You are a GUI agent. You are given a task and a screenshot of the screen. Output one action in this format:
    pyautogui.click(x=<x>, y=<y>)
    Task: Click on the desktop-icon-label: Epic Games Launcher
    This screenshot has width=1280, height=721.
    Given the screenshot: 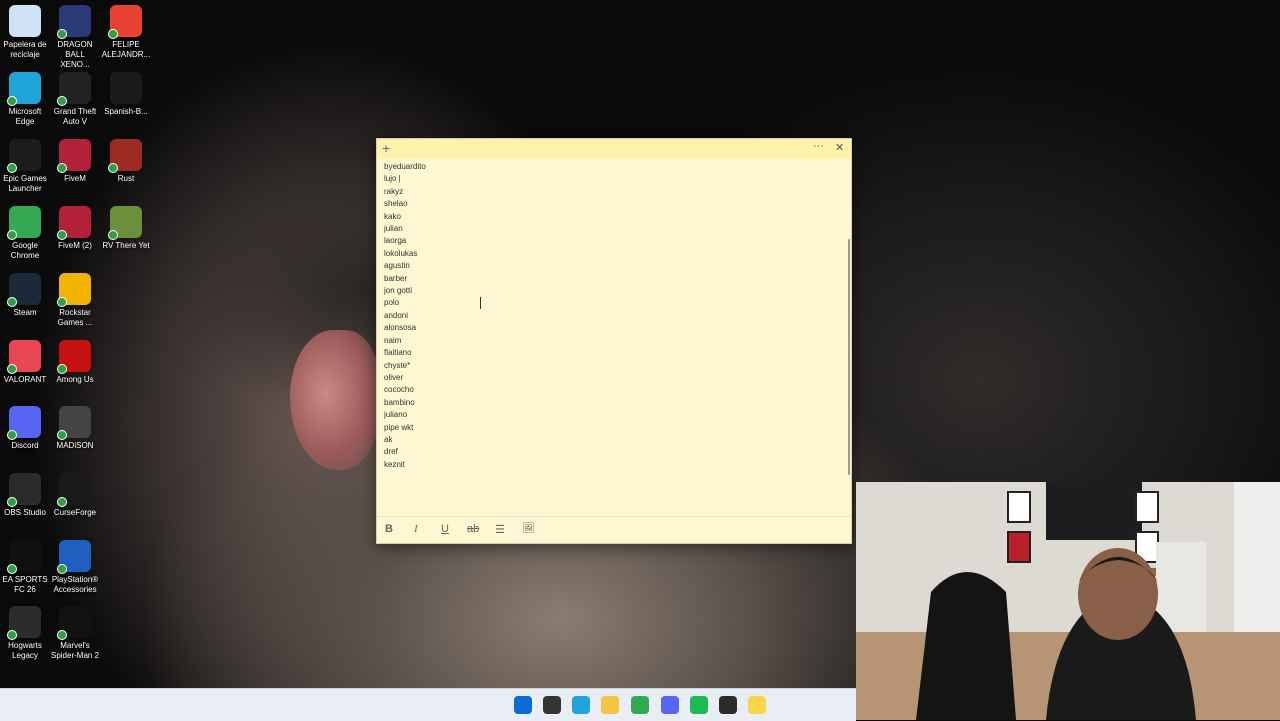 What is the action you would take?
    pyautogui.click(x=25, y=183)
    